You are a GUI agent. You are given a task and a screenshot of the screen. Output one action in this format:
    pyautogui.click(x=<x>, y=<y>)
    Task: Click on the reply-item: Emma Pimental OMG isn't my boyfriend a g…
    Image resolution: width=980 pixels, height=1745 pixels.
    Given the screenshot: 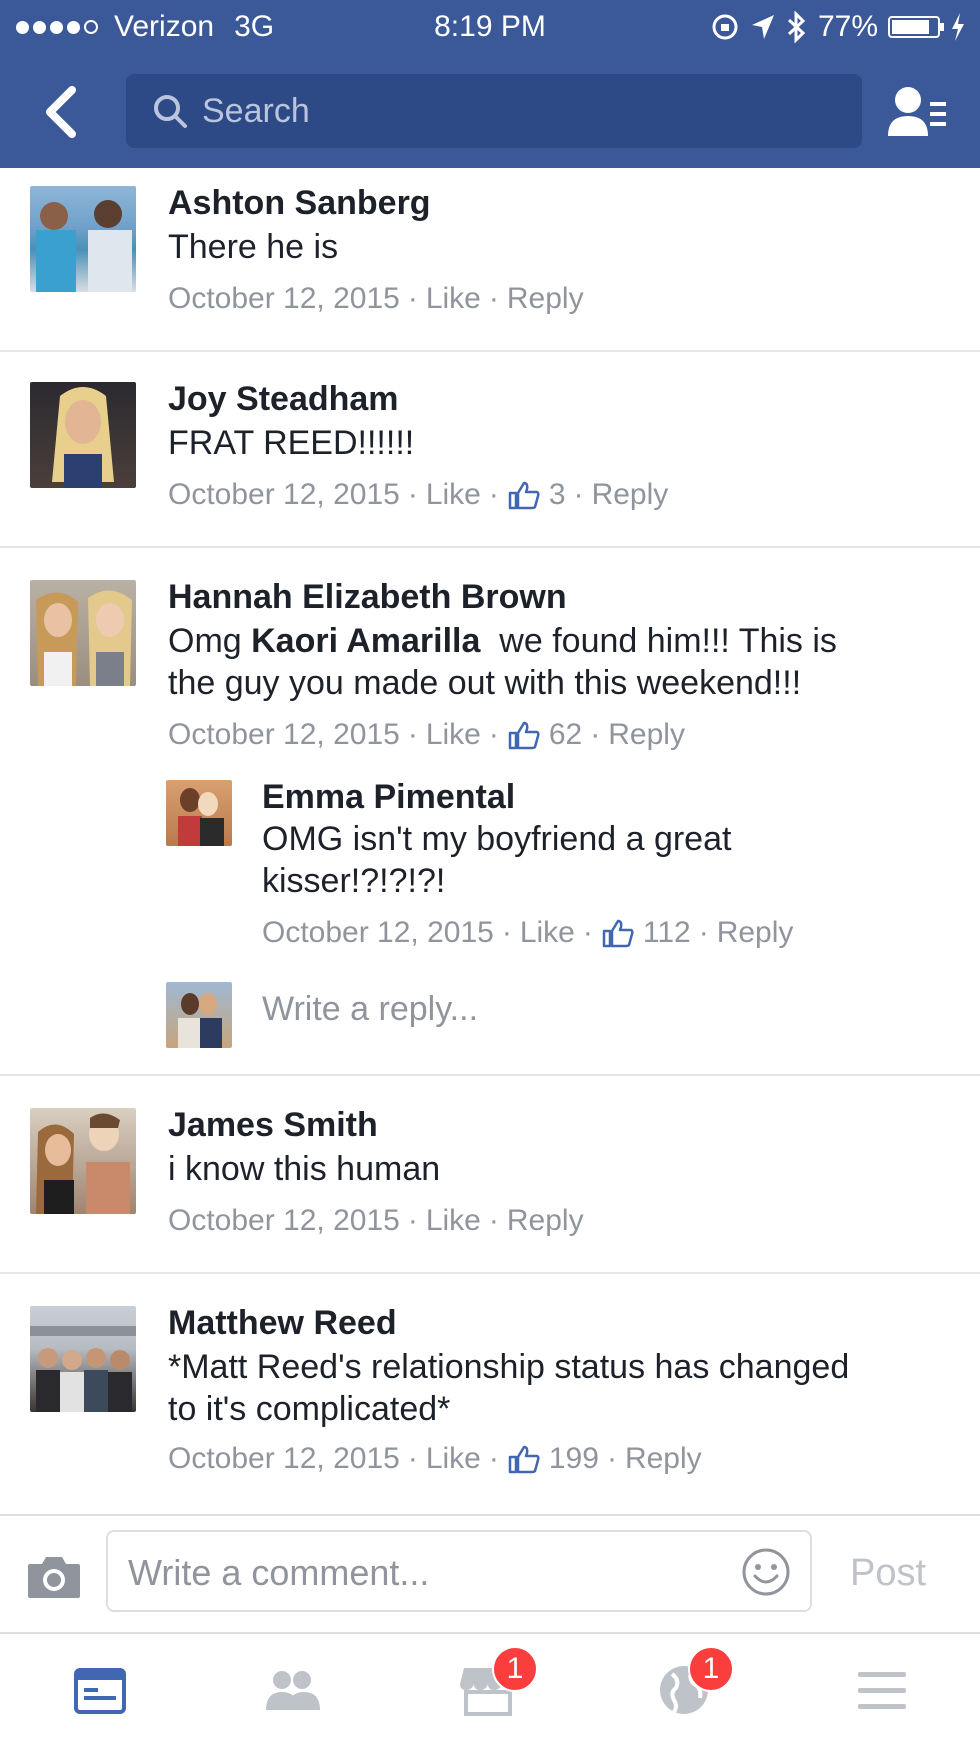 What is the action you would take?
    pyautogui.click(x=490, y=873)
    